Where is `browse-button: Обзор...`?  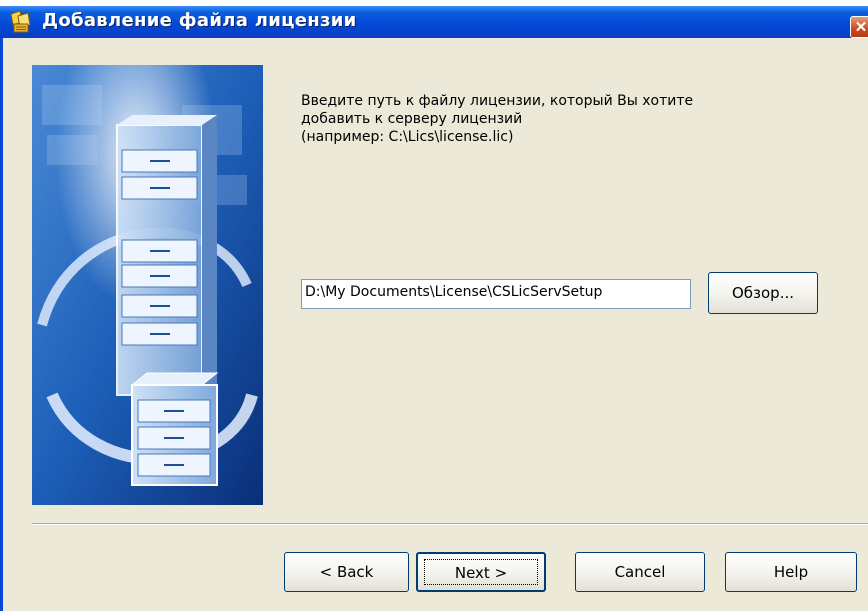
browse-button: Обзор... is located at coordinates (763, 293).